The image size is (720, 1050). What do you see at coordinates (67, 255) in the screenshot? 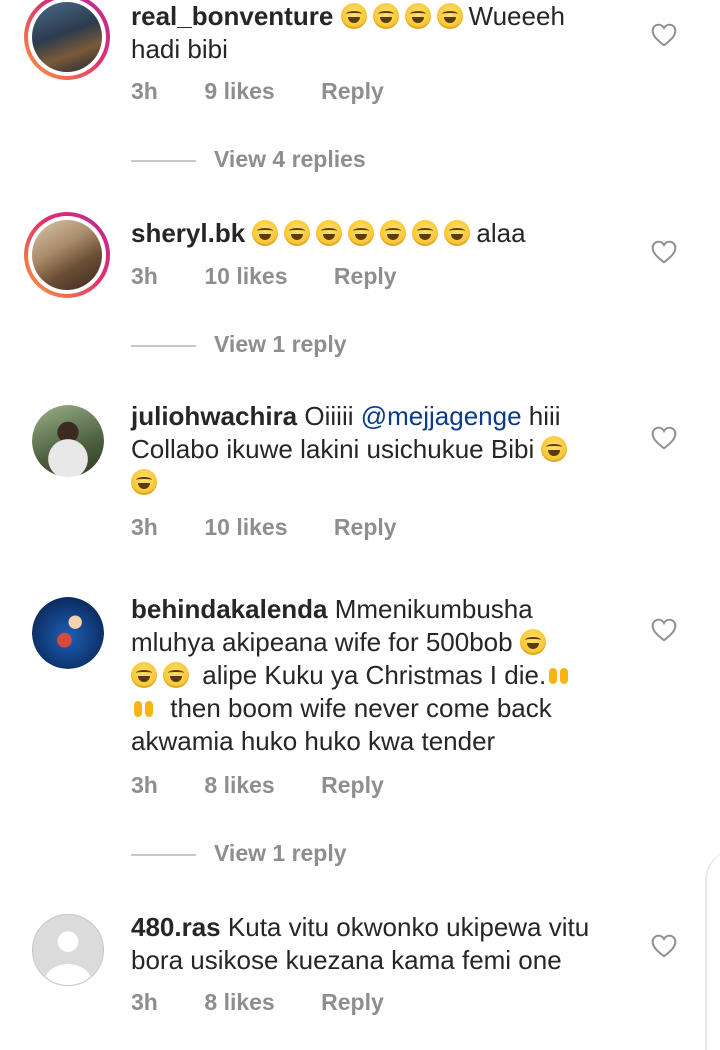
I see `avatar-sheryl-bk` at bounding box center [67, 255].